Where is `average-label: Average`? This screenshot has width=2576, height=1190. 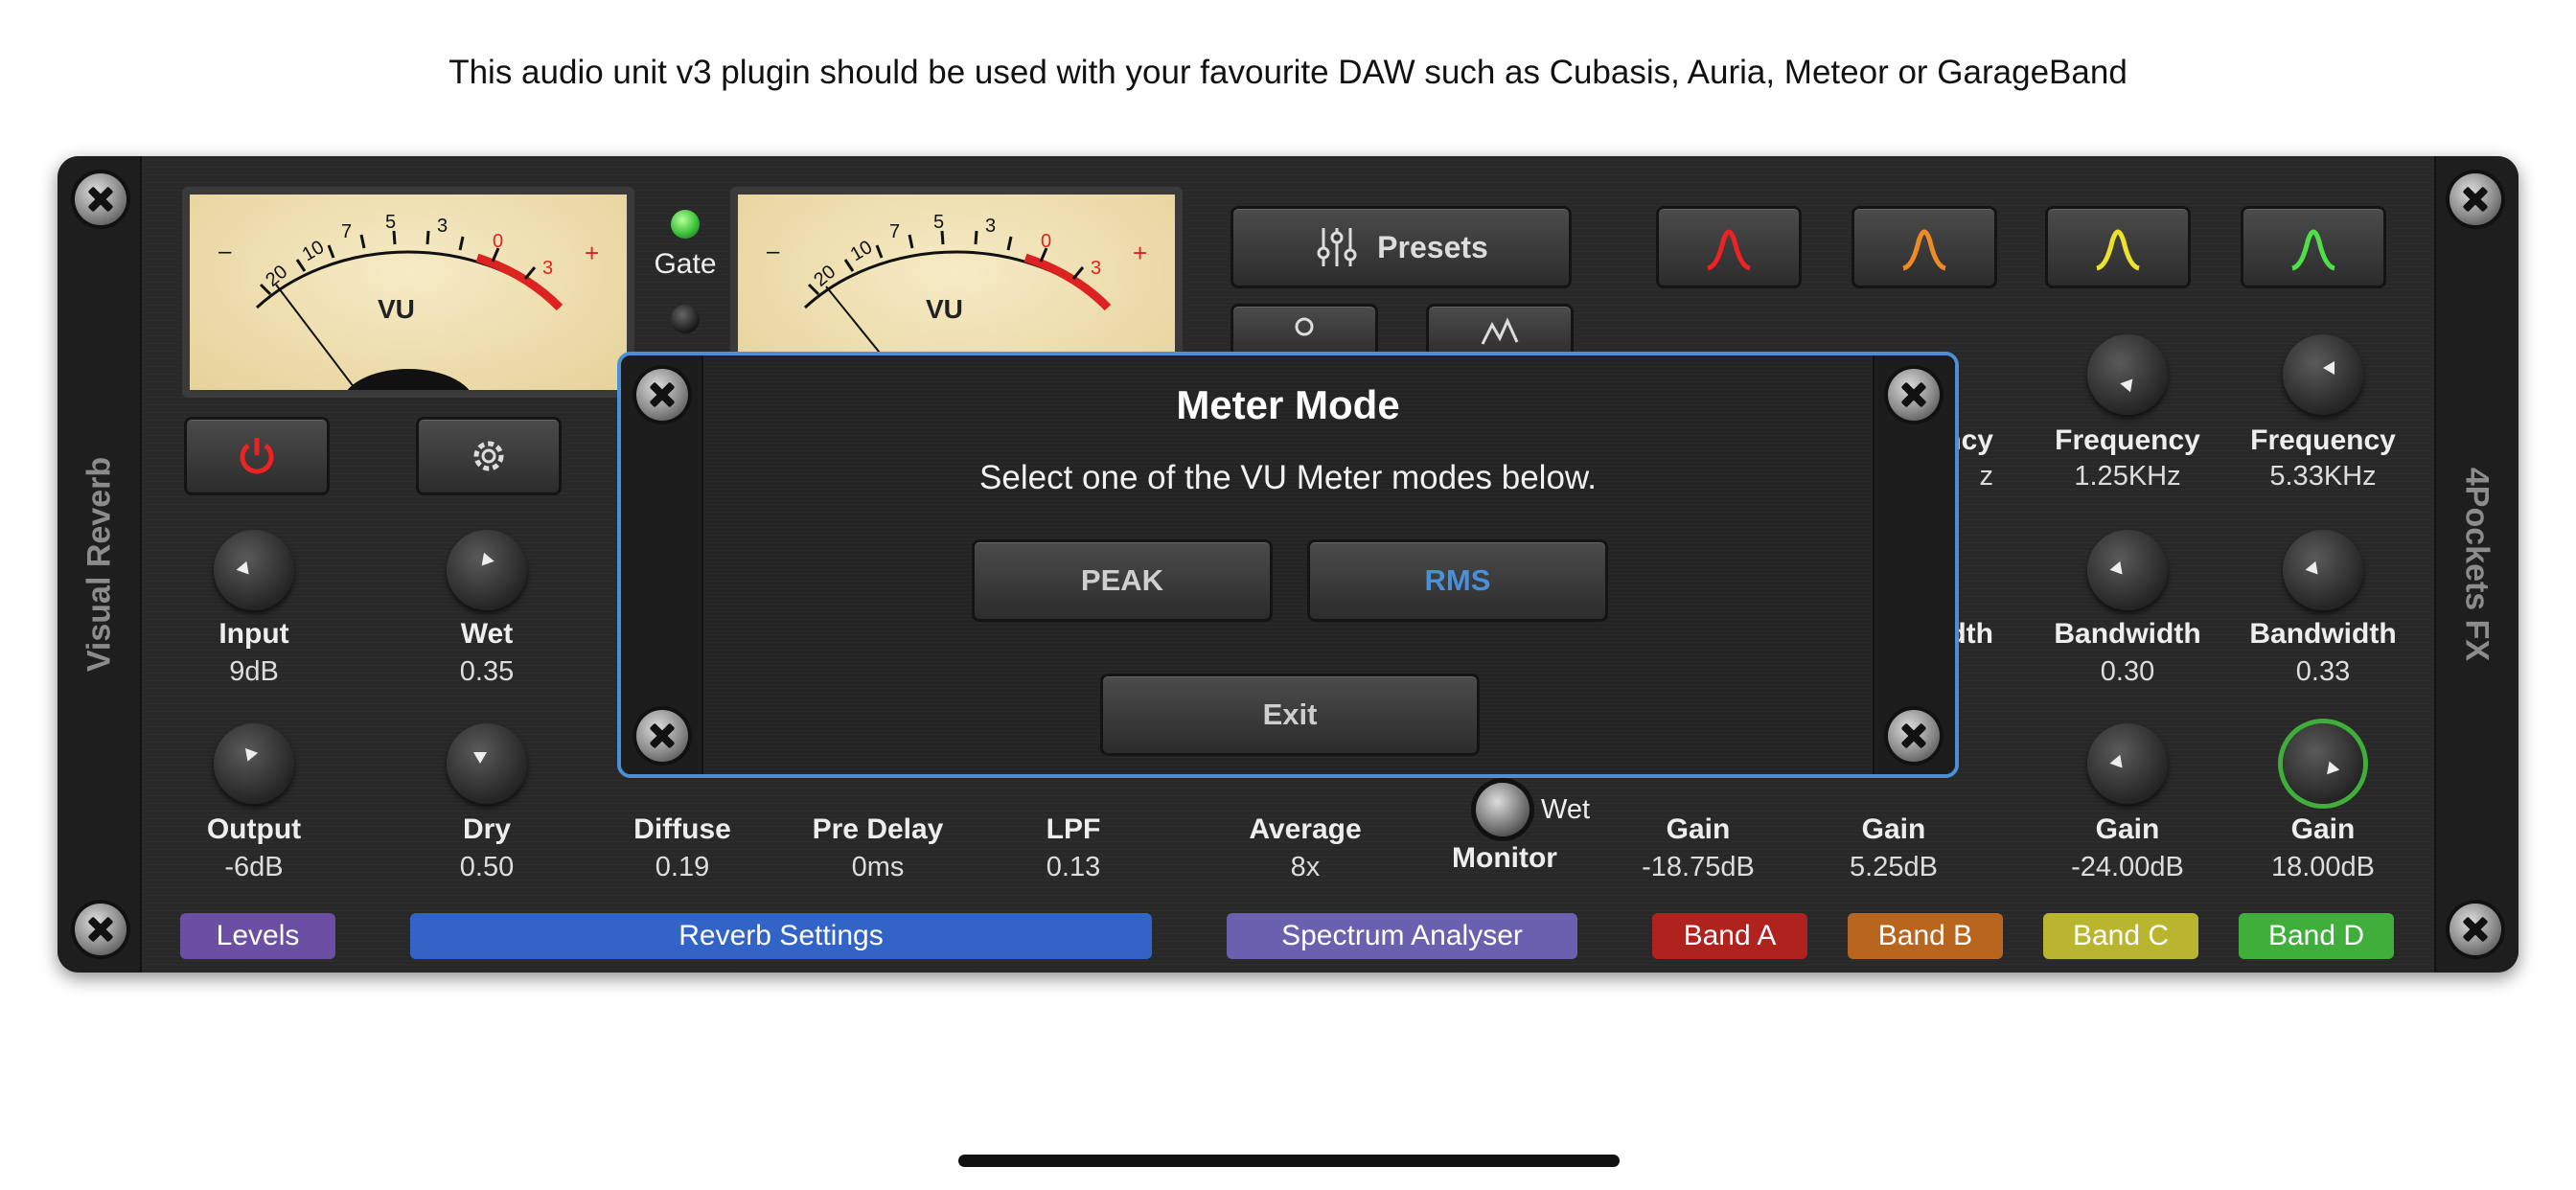 average-label: Average is located at coordinates (1305, 829).